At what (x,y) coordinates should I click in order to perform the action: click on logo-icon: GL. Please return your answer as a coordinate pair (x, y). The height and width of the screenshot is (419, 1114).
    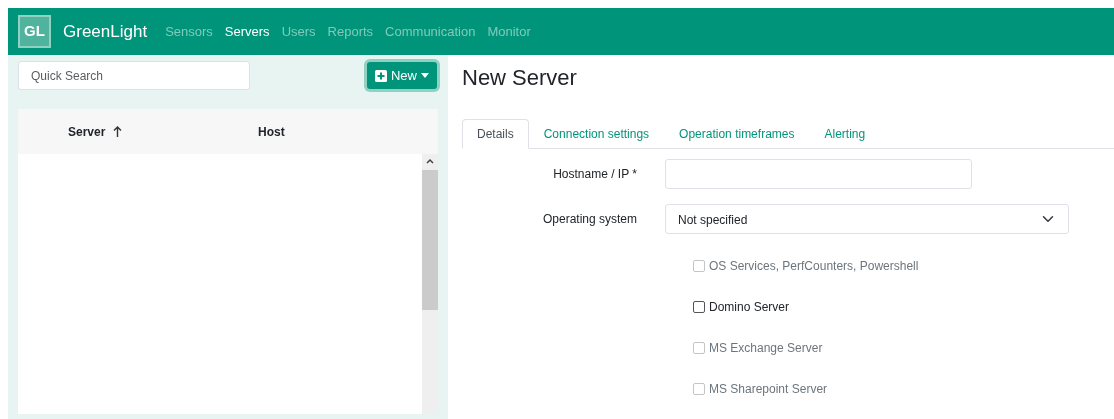
    Looking at the image, I should click on (34, 31).